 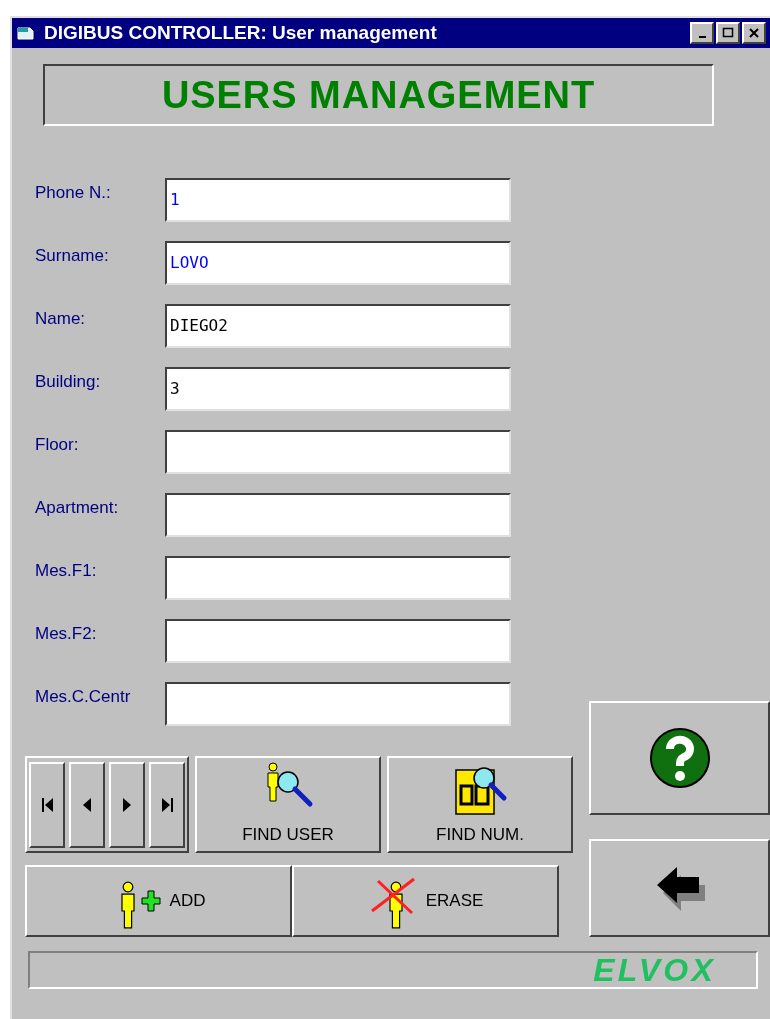 What do you see at coordinates (158, 901) in the screenshot?
I see `add-button: ADD` at bounding box center [158, 901].